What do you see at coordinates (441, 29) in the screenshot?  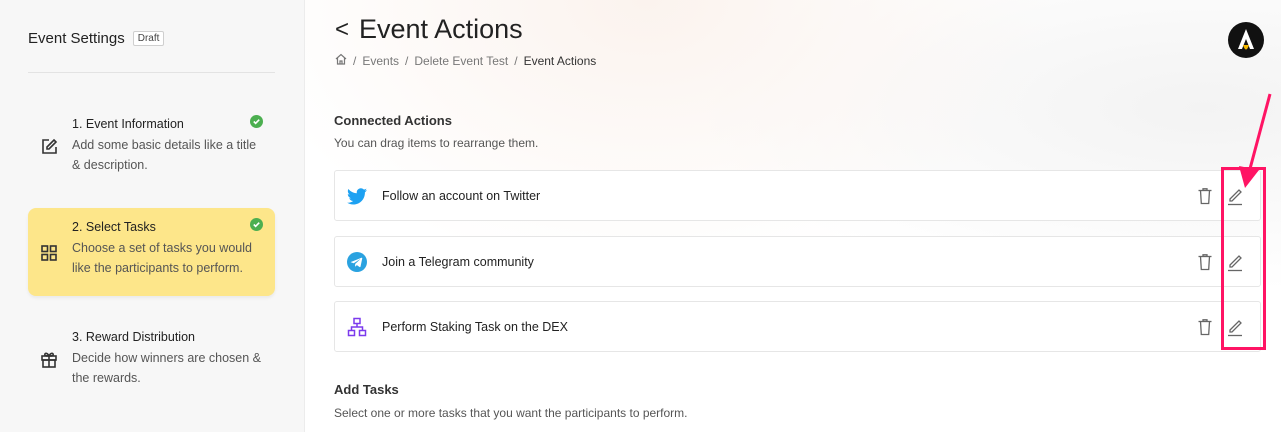 I see `page-title-text: Event Actions` at bounding box center [441, 29].